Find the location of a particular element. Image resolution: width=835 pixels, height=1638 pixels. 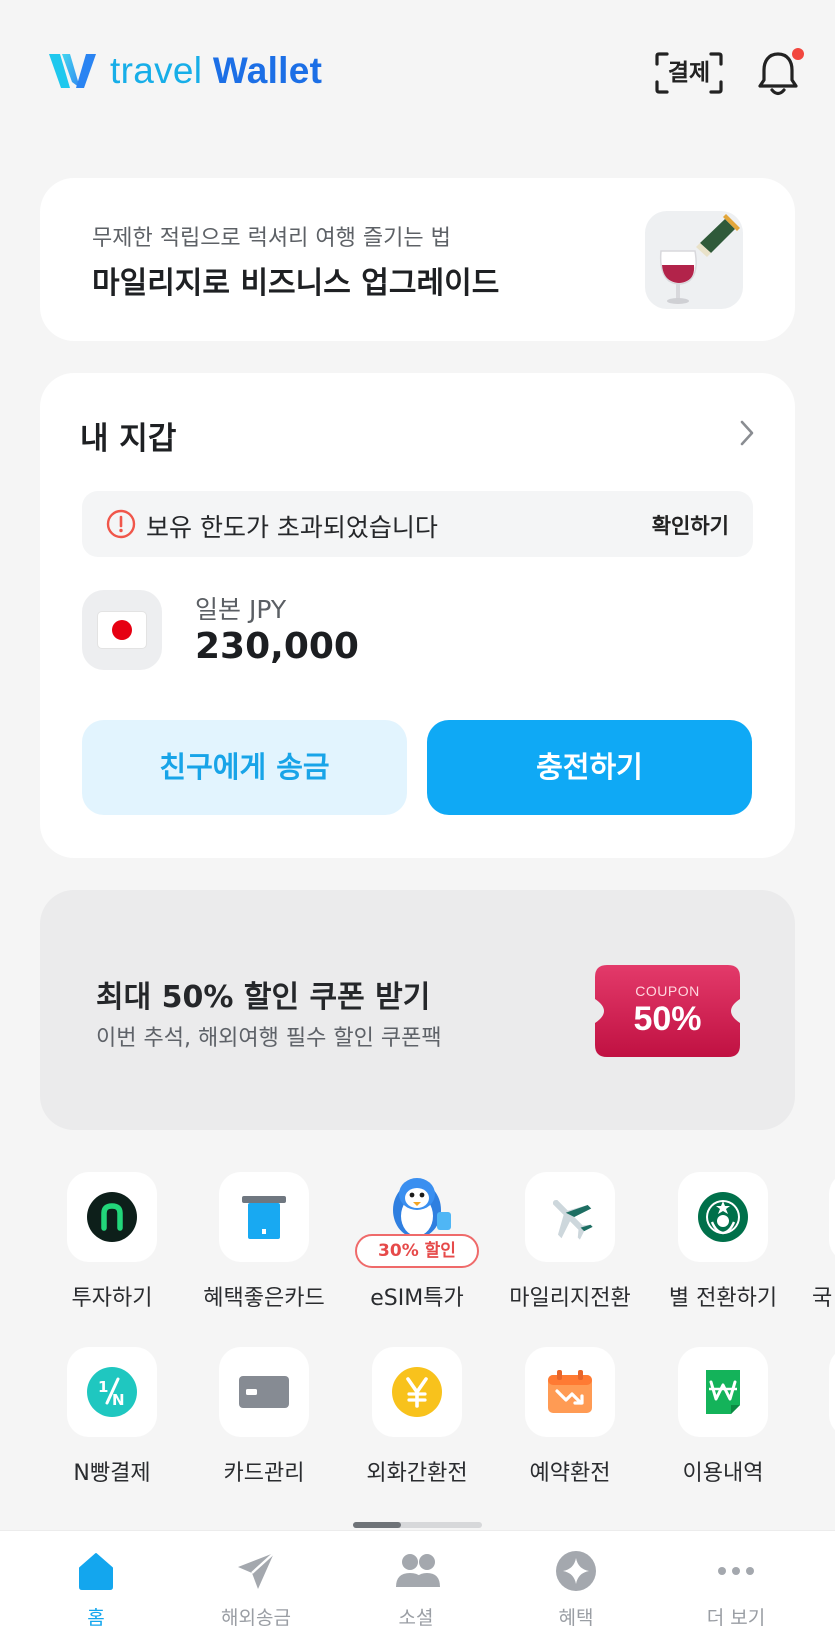

shortcut-starbucks: 별 전환하기 is located at coordinates (723, 1247).